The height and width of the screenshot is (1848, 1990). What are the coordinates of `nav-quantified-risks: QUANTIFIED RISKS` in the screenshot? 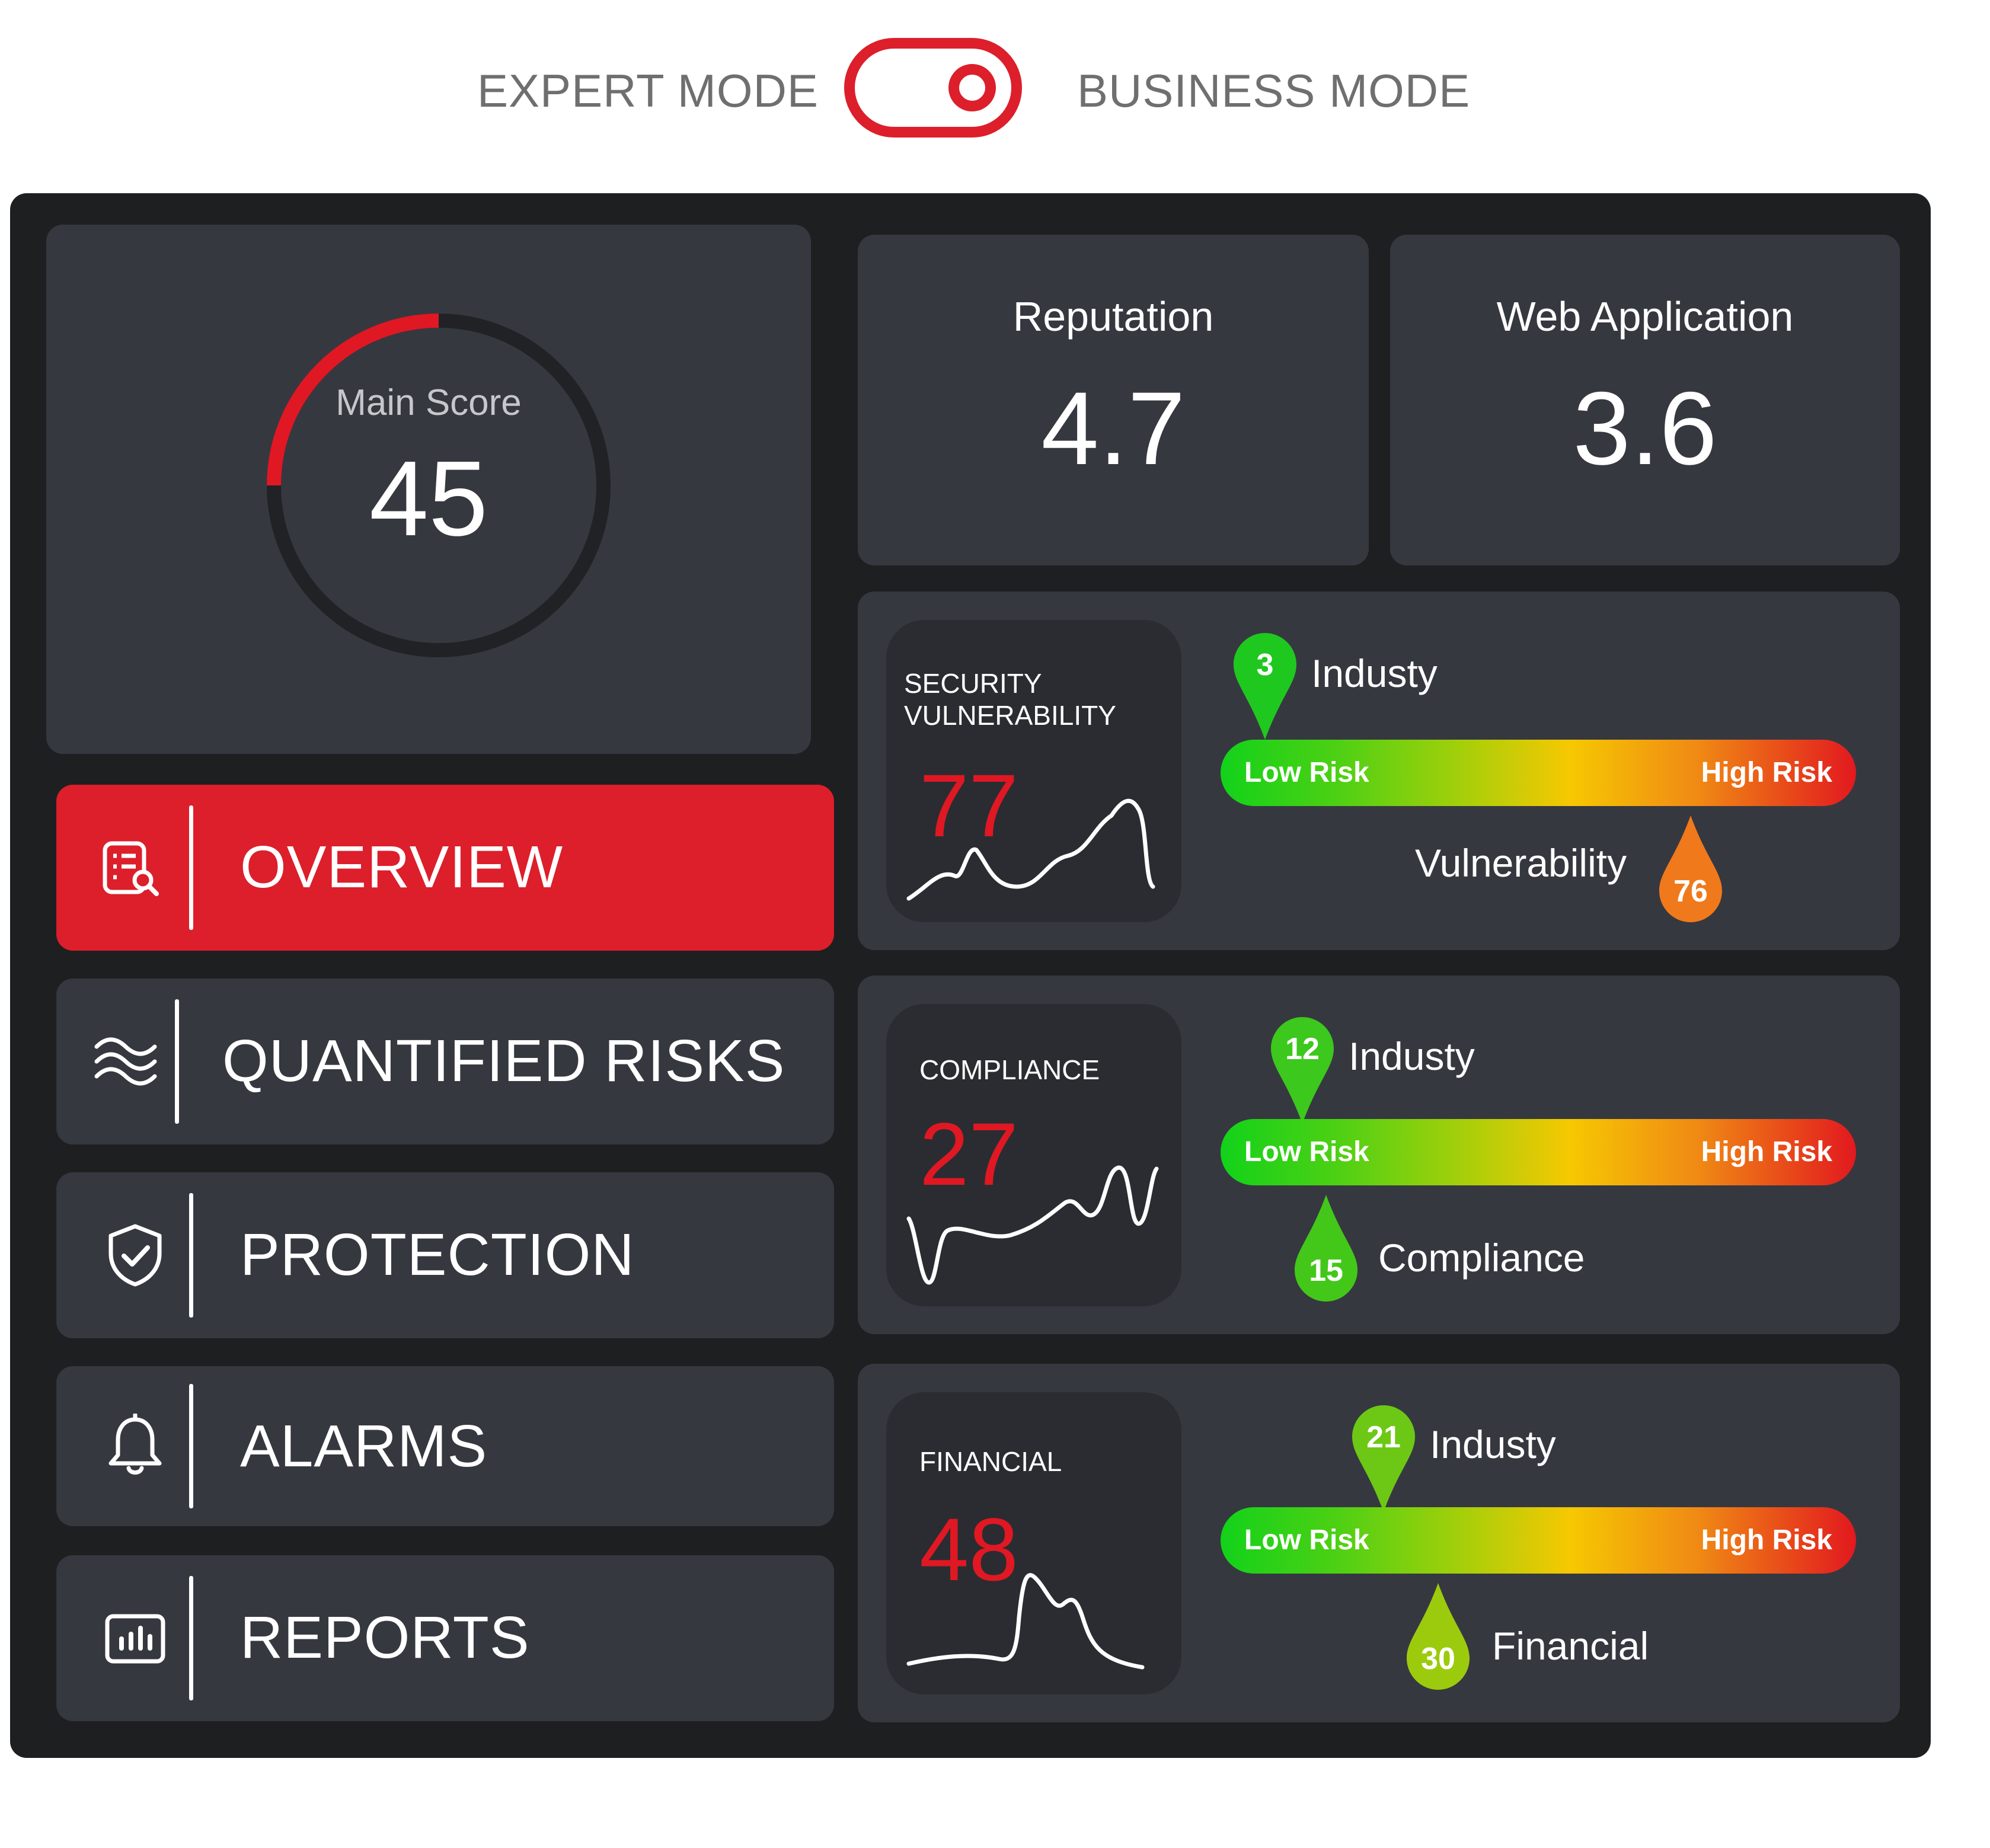 It's located at (445, 1061).